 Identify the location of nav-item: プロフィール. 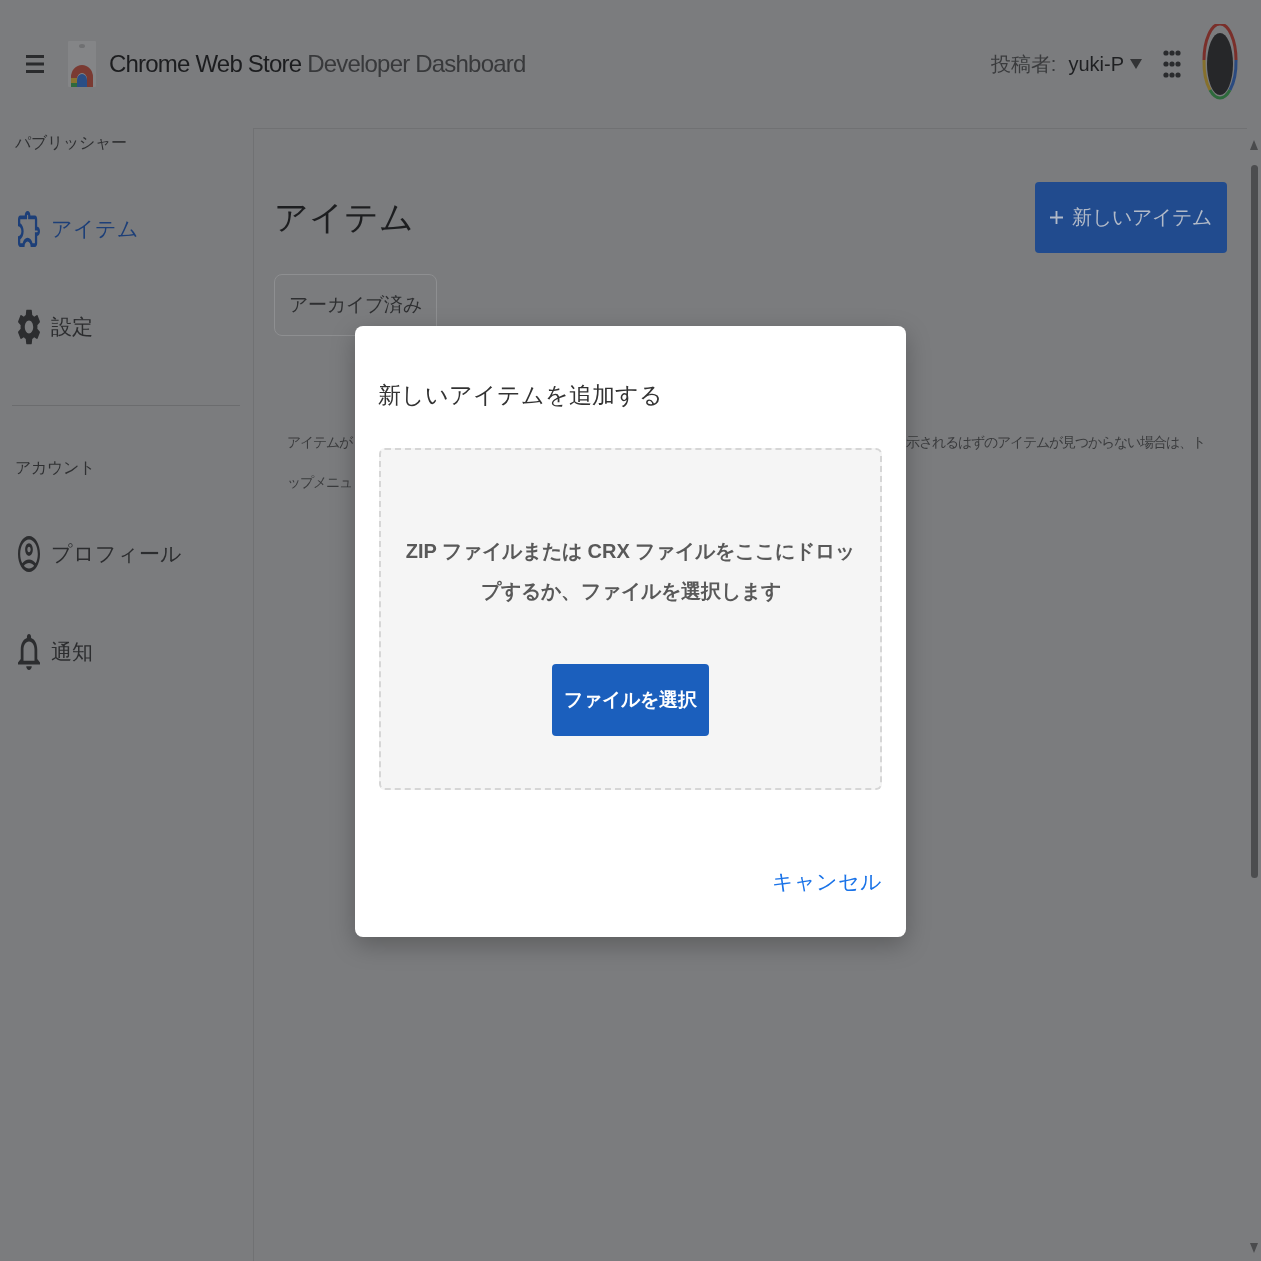
(97, 554).